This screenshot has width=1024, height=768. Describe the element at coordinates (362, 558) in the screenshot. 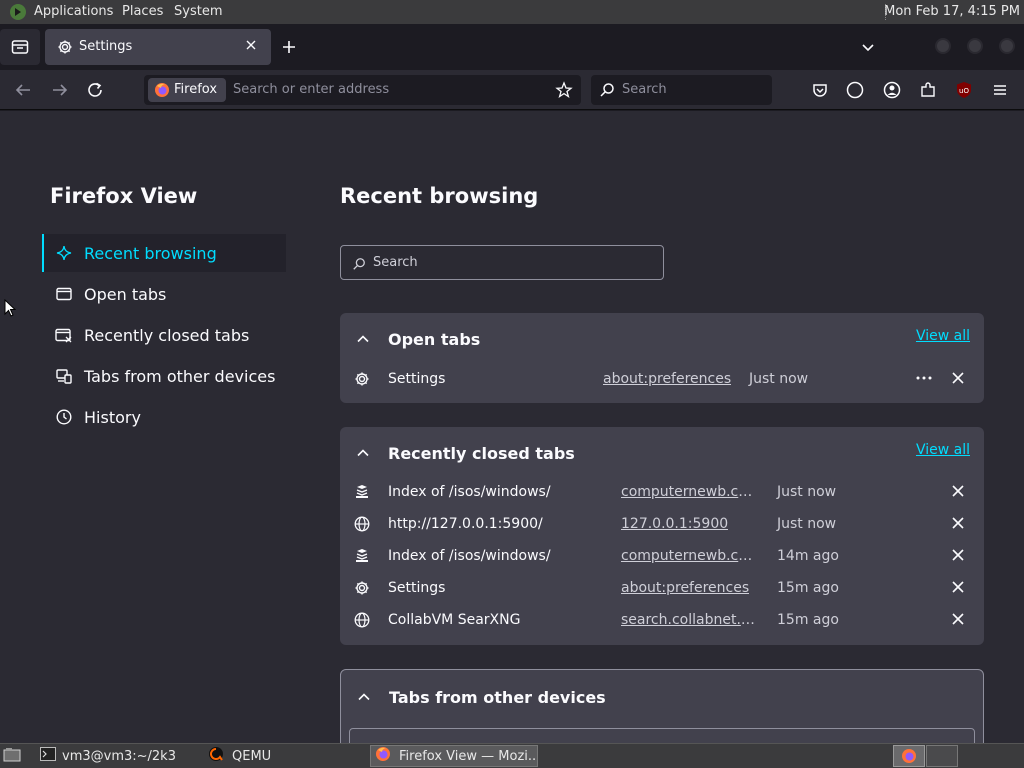

I see `stack-favicon-icon` at that location.